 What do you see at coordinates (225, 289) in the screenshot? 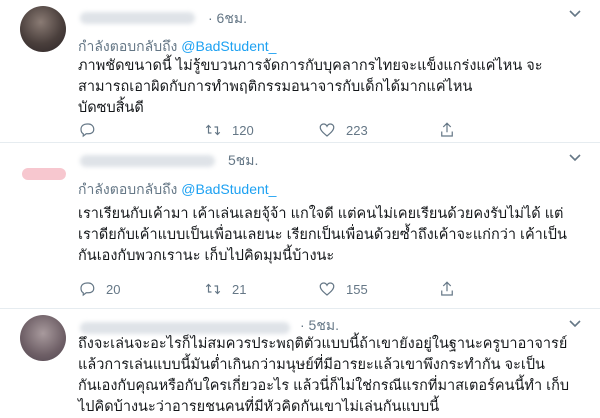
I see `retweet-button: 21` at bounding box center [225, 289].